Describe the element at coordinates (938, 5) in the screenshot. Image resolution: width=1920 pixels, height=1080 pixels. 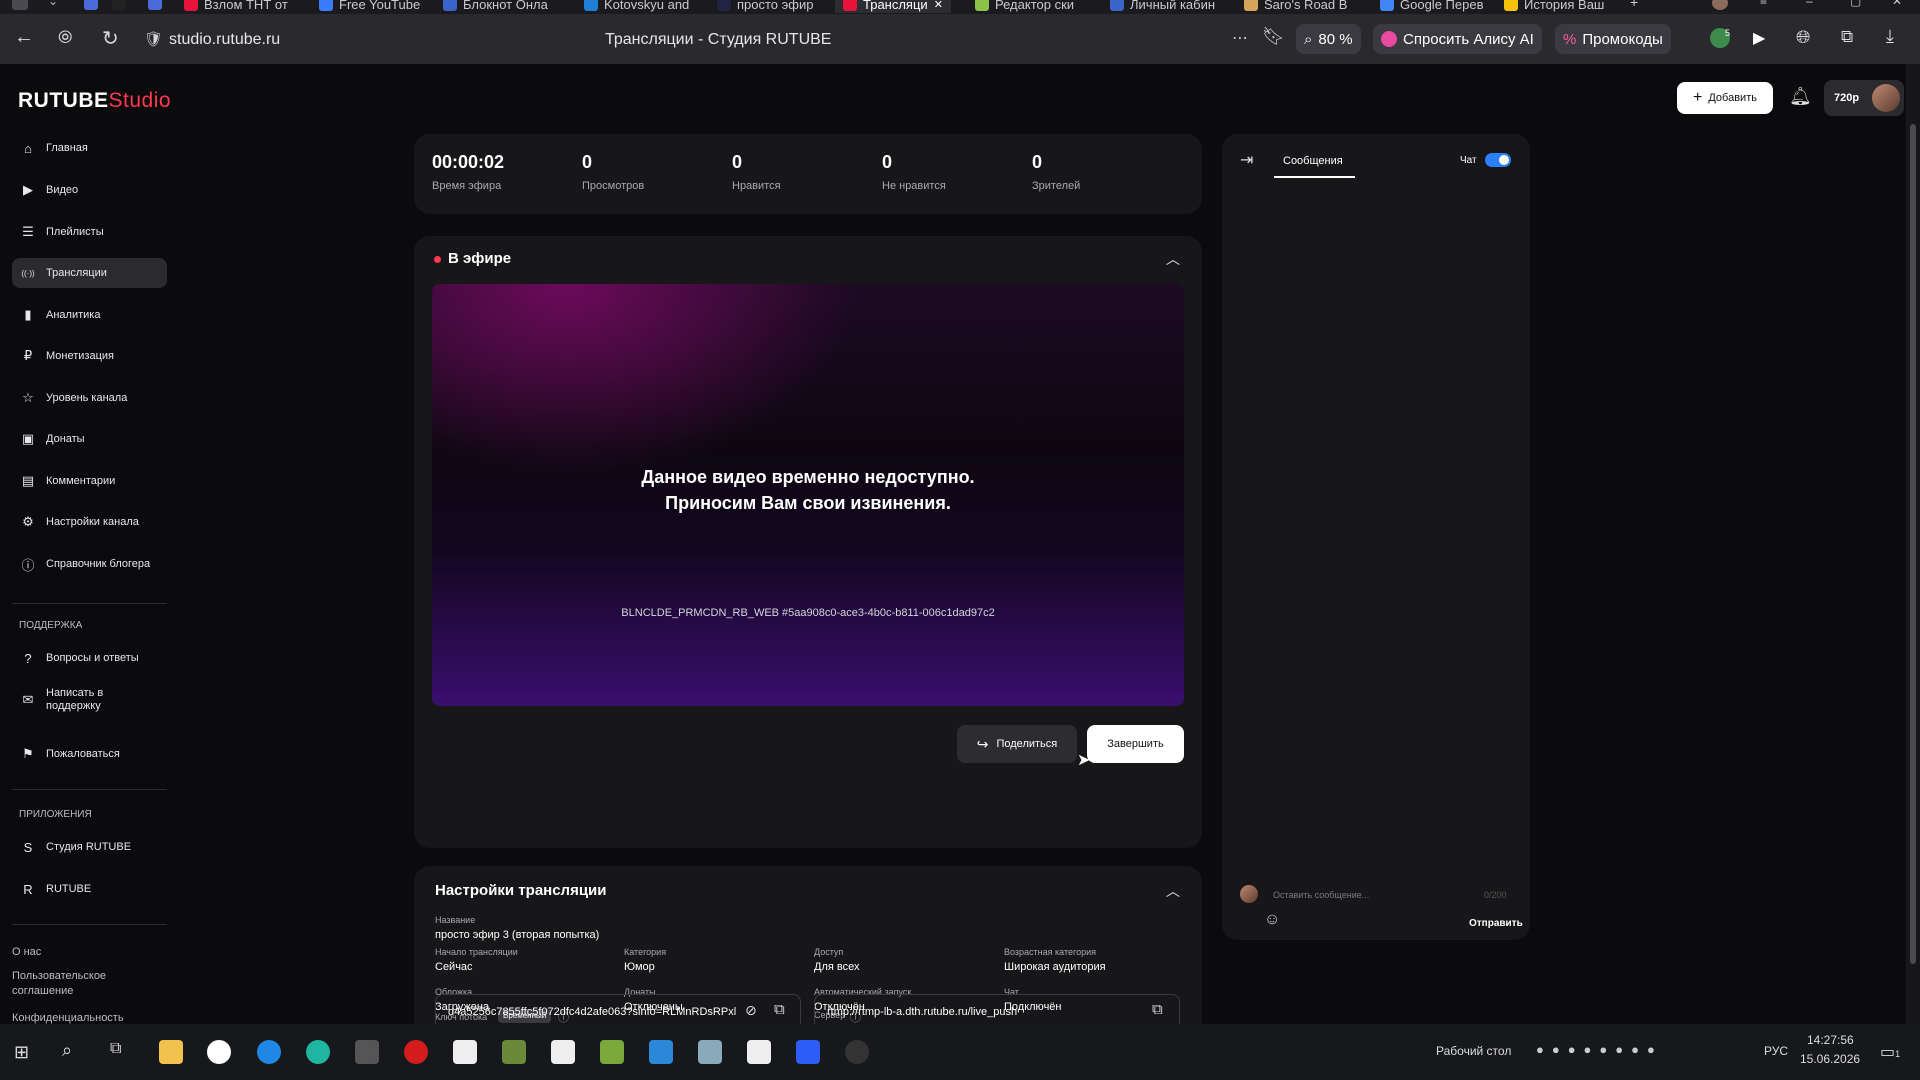
I see `close-tab-icon: ✕` at that location.